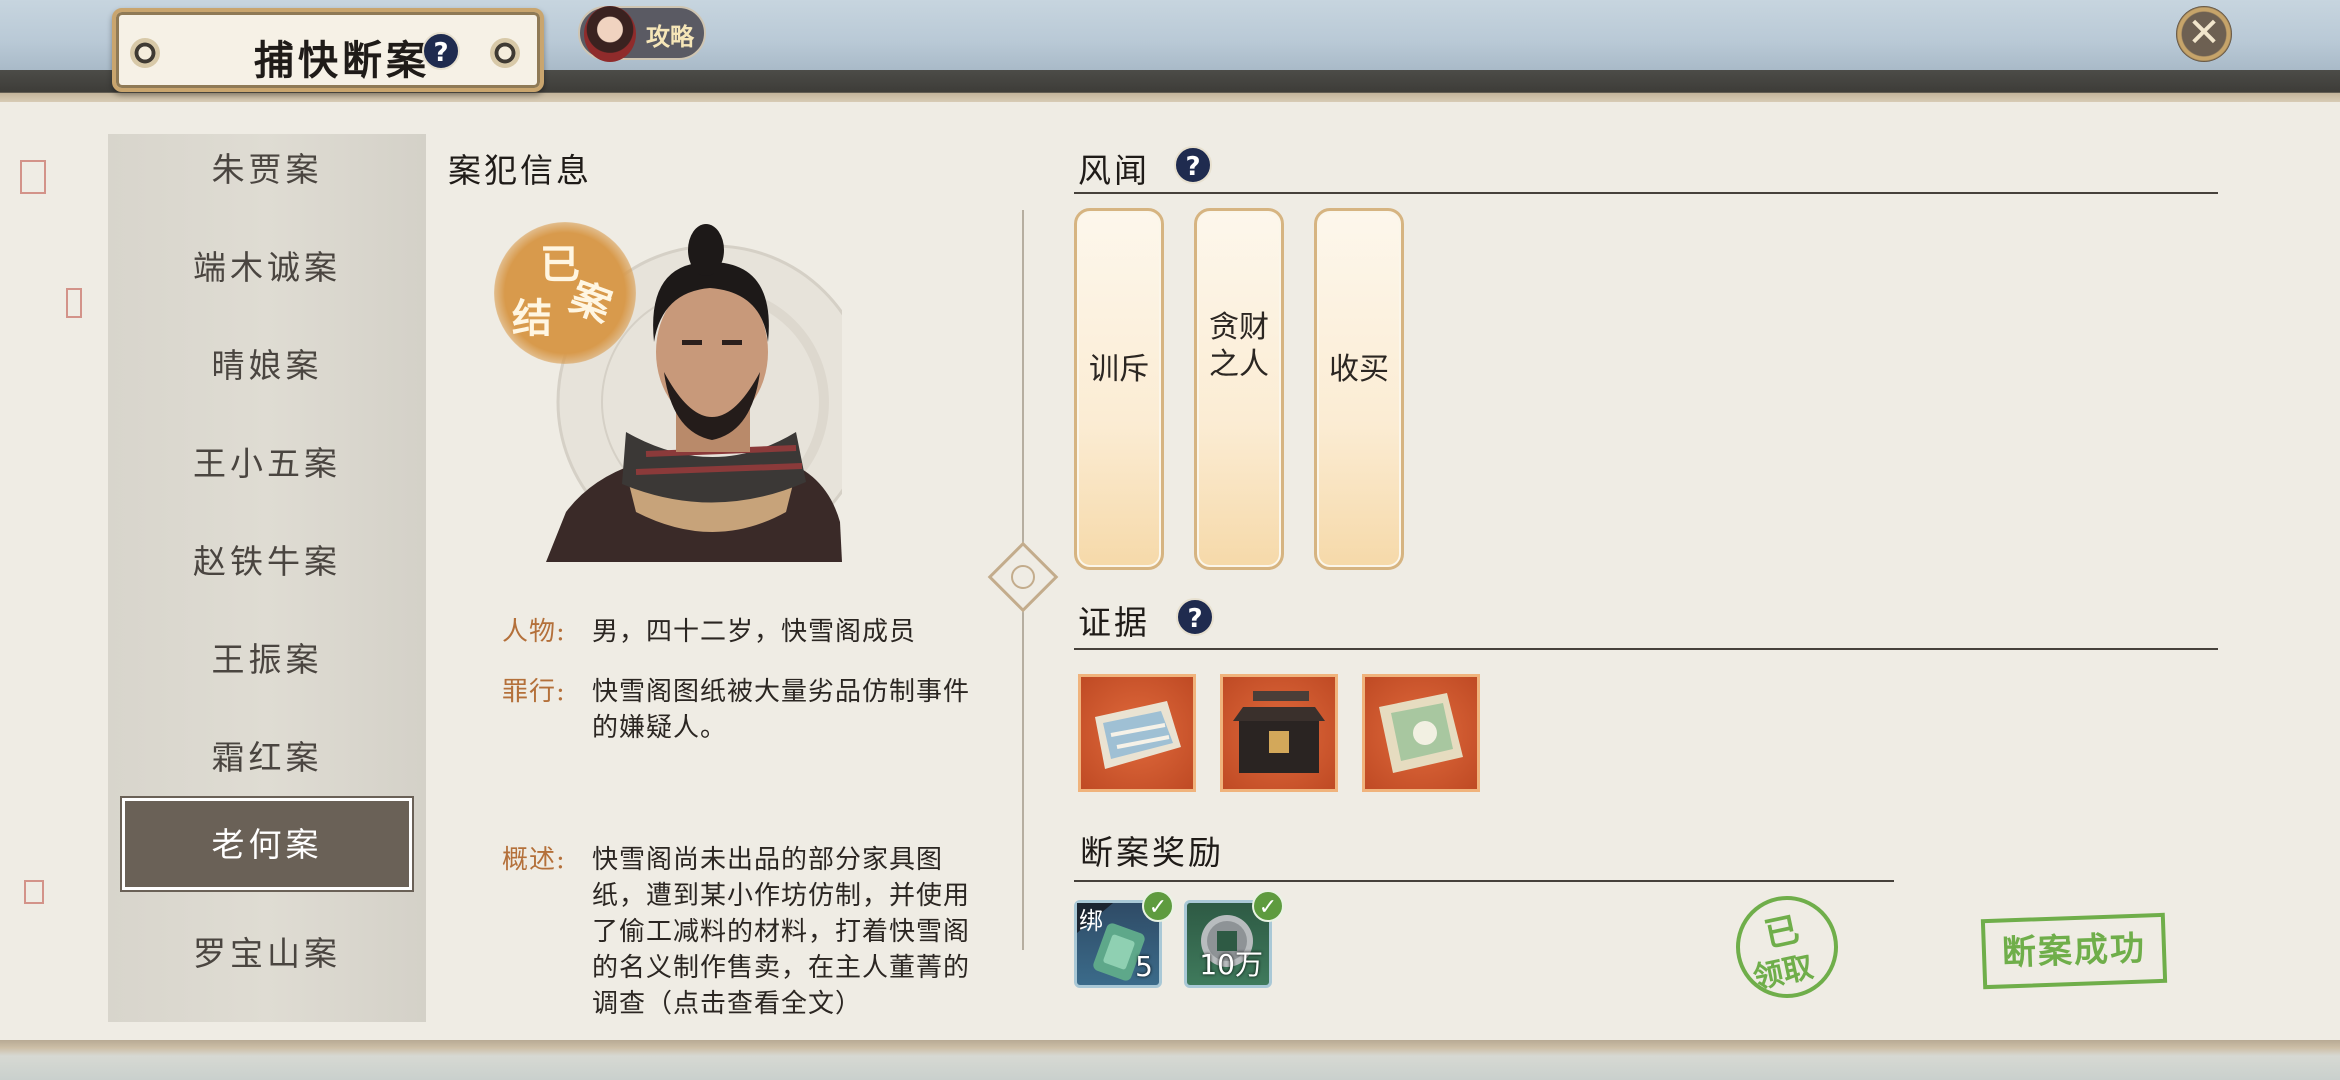  Describe the element at coordinates (534, 860) in the screenshot. I see `summary-label: 概述:` at that location.